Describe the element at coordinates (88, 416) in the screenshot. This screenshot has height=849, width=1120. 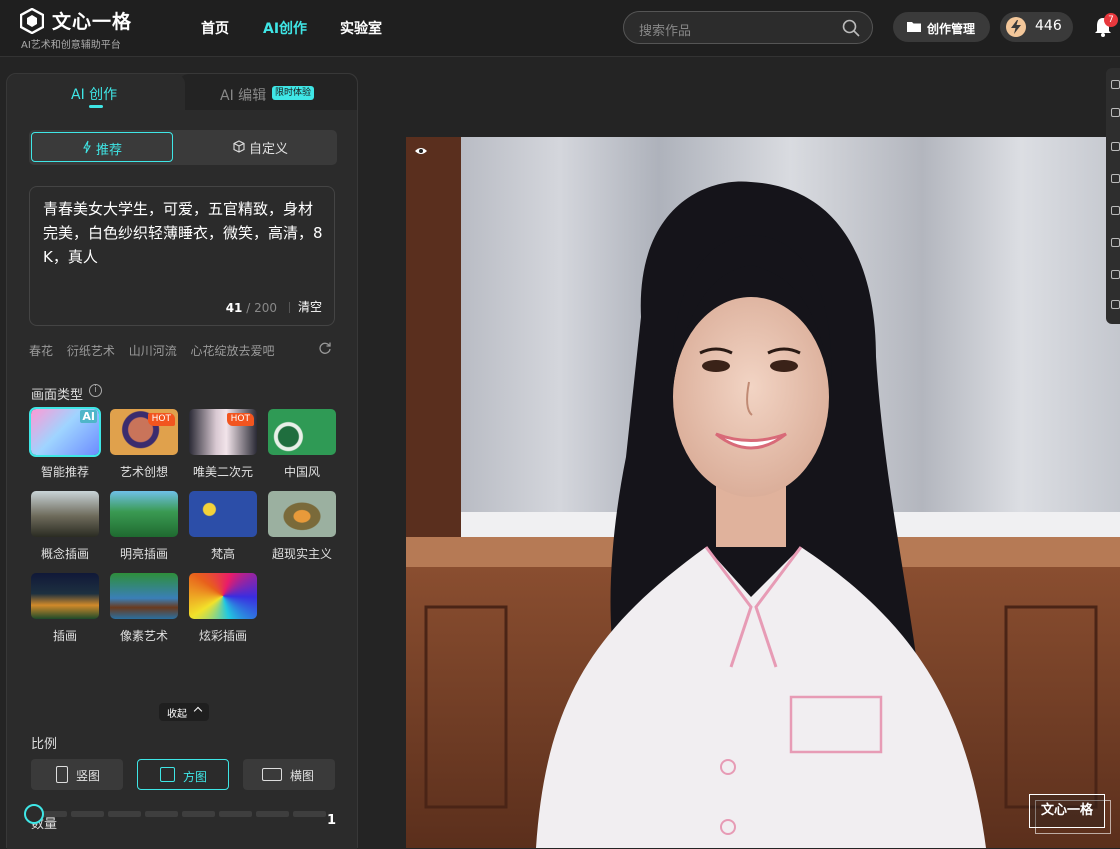
I see `ai-badge: AI` at that location.